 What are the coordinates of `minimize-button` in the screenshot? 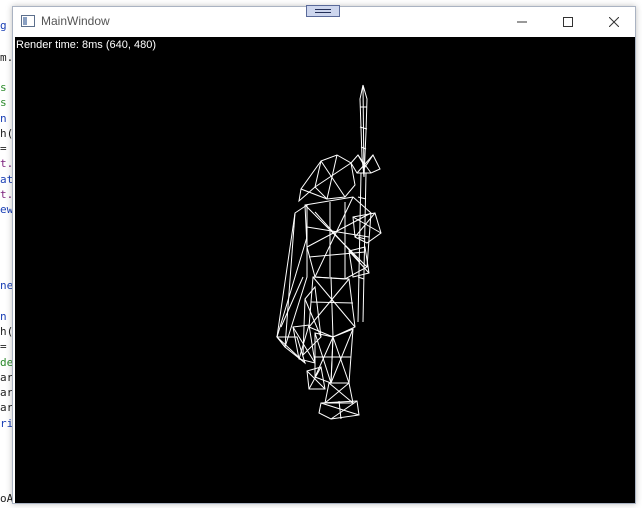 It's located at (522, 22).